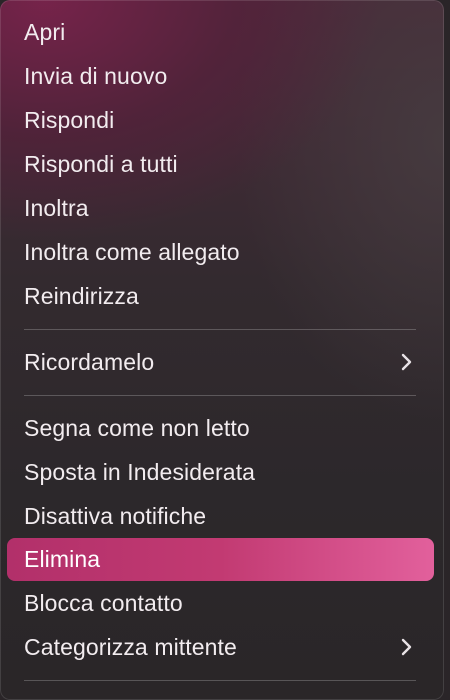 The width and height of the screenshot is (450, 700). I want to click on menu-item-label: Disattiva notifiche, so click(115, 516).